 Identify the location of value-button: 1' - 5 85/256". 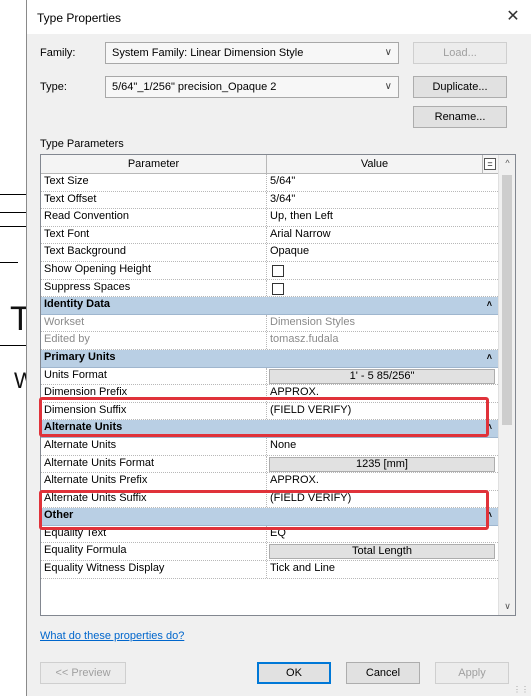
(382, 376).